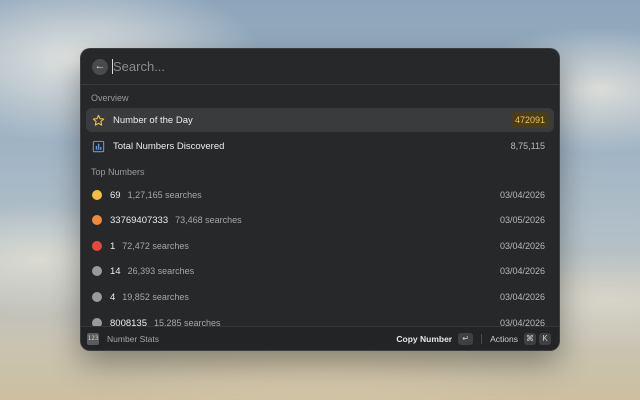  I want to click on number-label: 69, so click(115, 195).